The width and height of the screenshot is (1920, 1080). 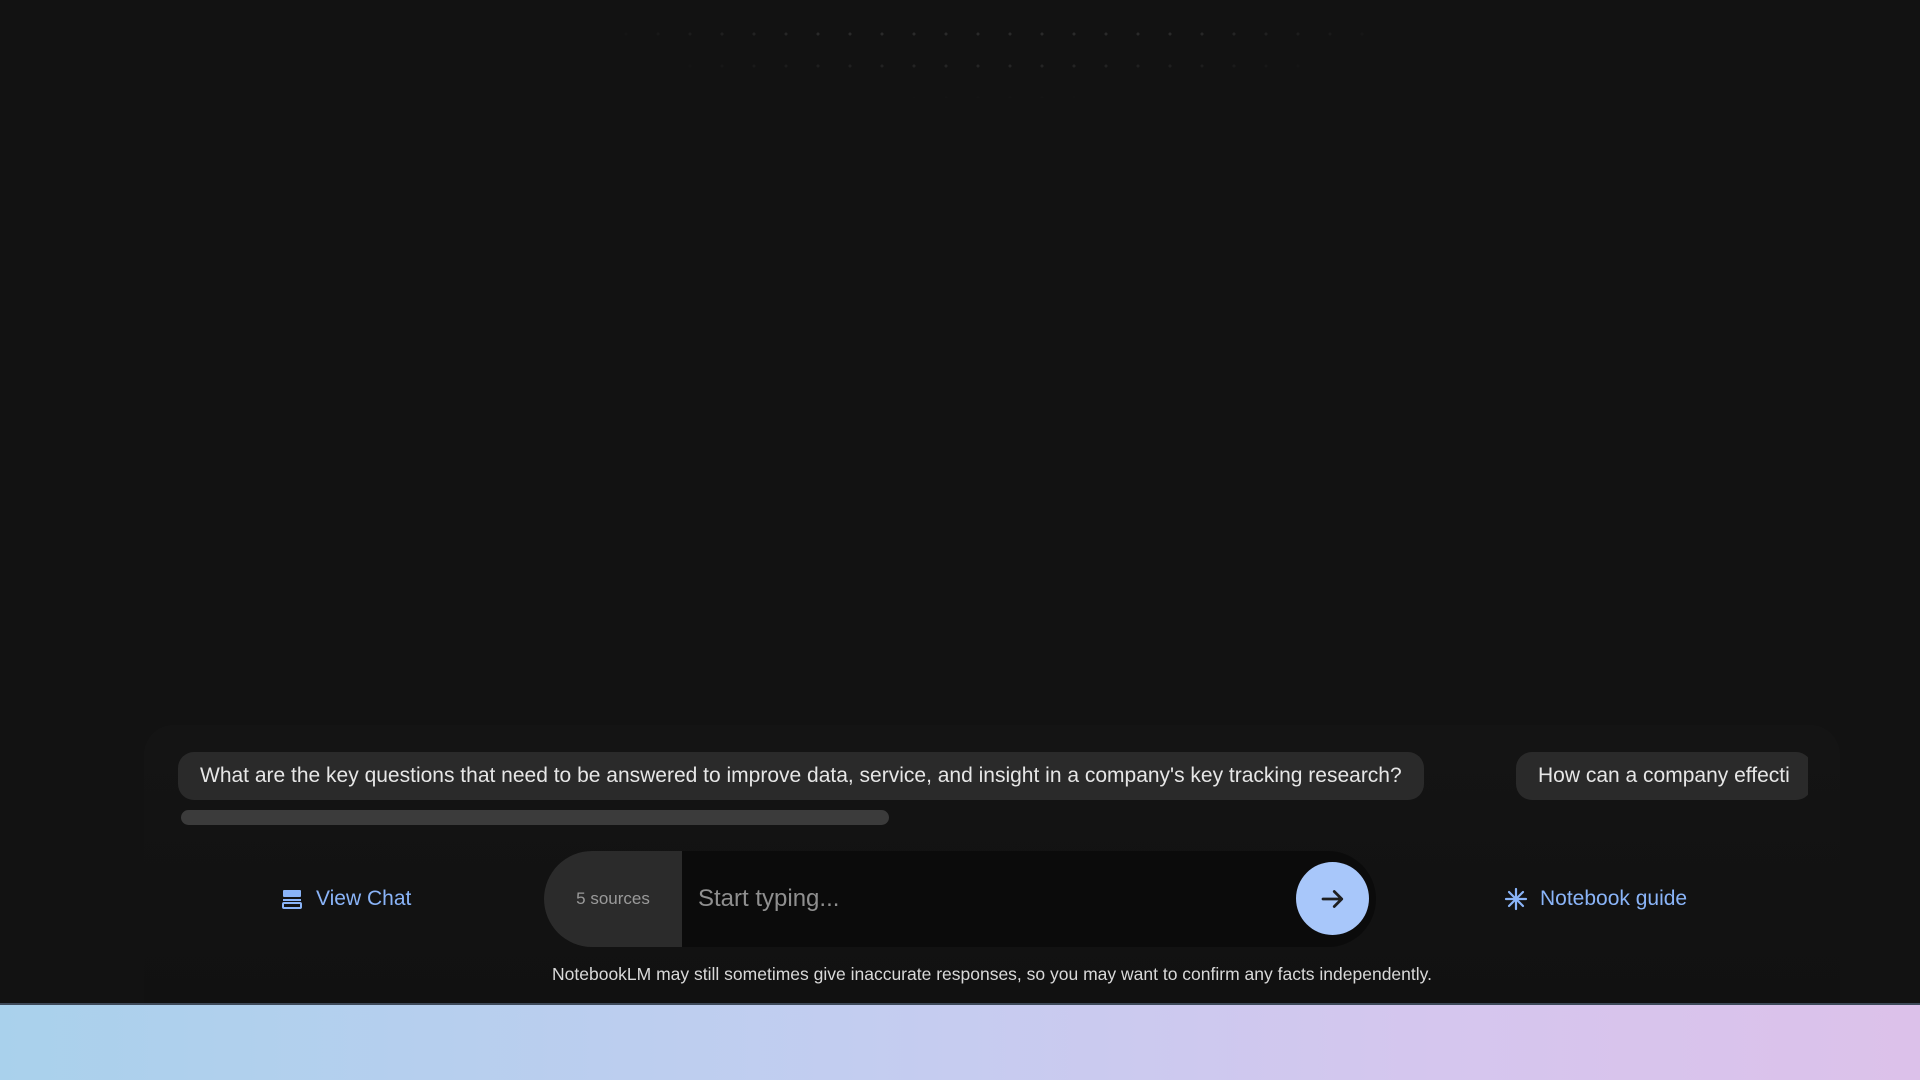 What do you see at coordinates (613, 899) in the screenshot?
I see `sources-count-button: 5 sources` at bounding box center [613, 899].